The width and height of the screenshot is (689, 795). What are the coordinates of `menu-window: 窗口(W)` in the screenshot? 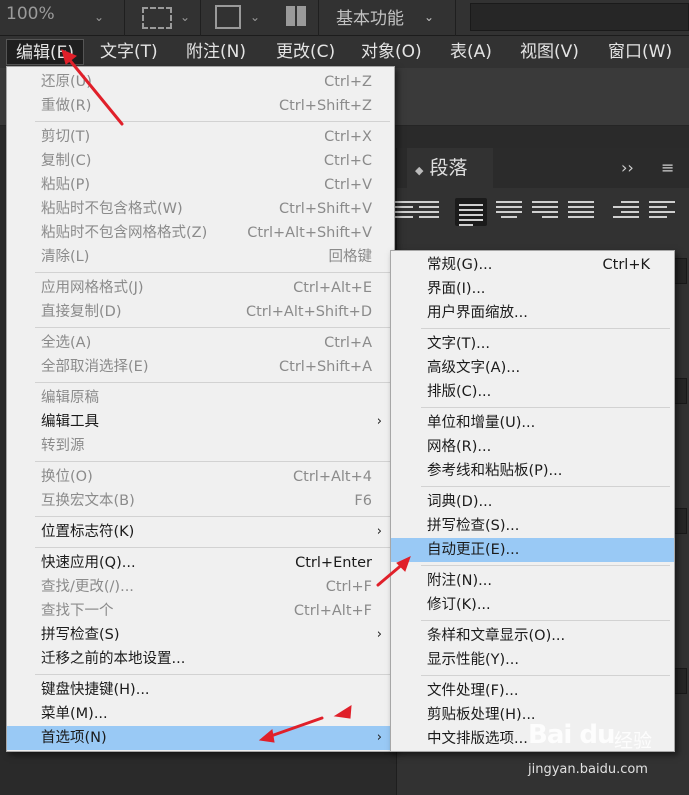 It's located at (640, 52).